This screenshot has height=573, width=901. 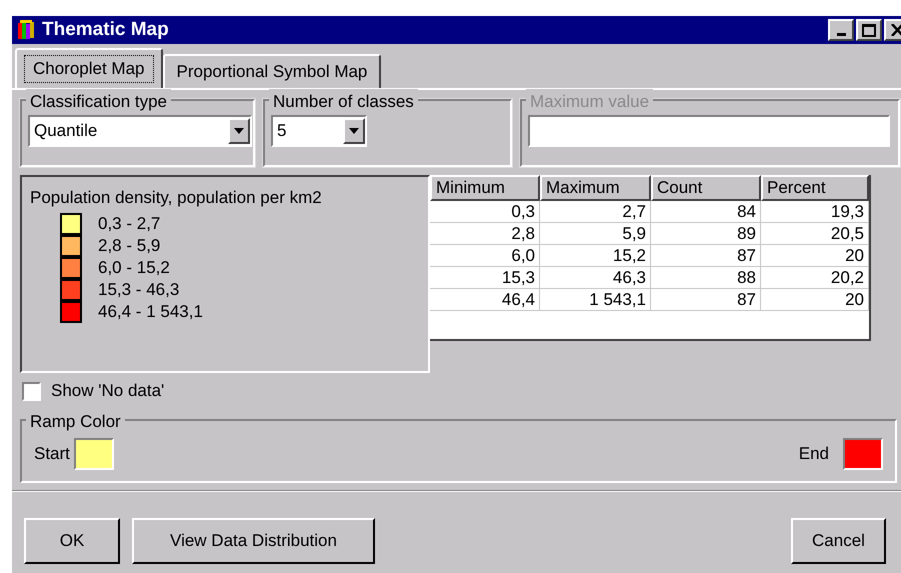 I want to click on legend-label: 0,3 - 2,7, so click(x=129, y=223).